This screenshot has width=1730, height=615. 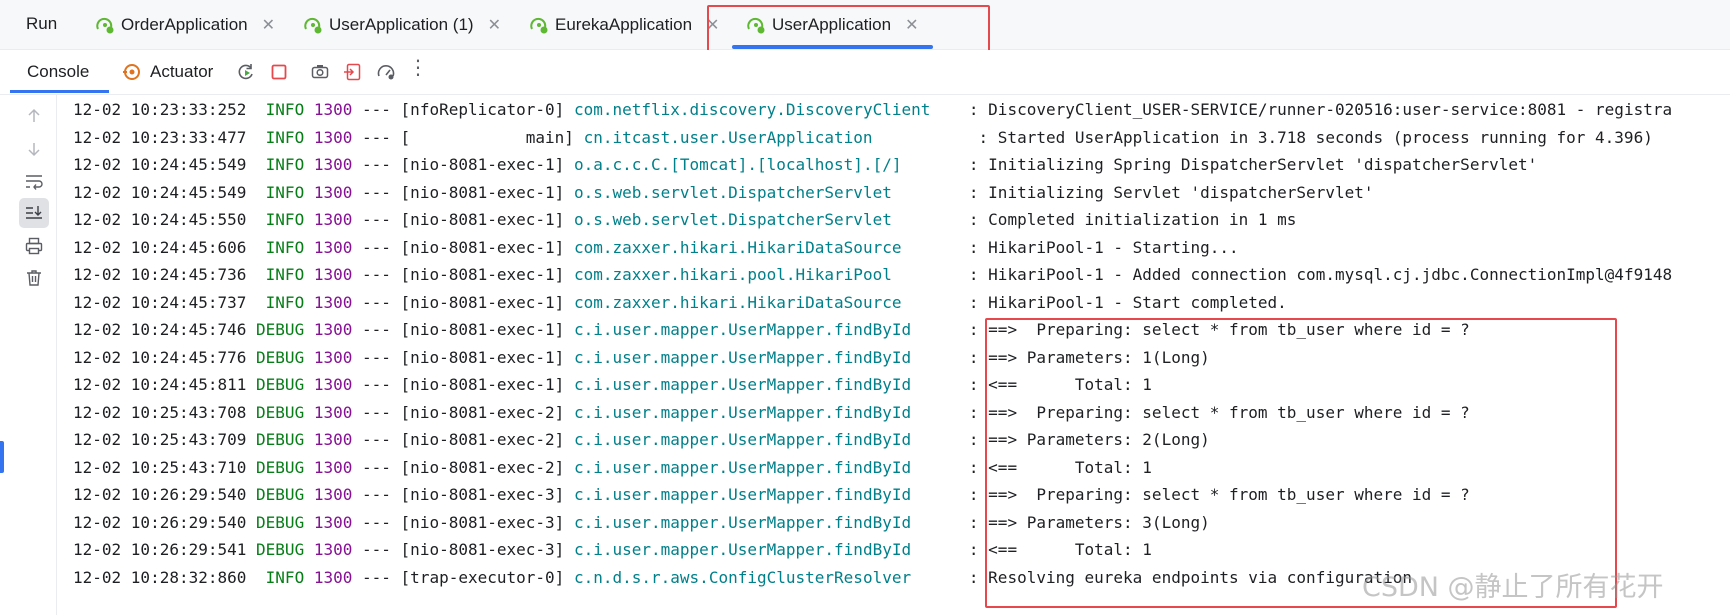 I want to click on more-options-icon: ⋮, so click(x=418, y=68).